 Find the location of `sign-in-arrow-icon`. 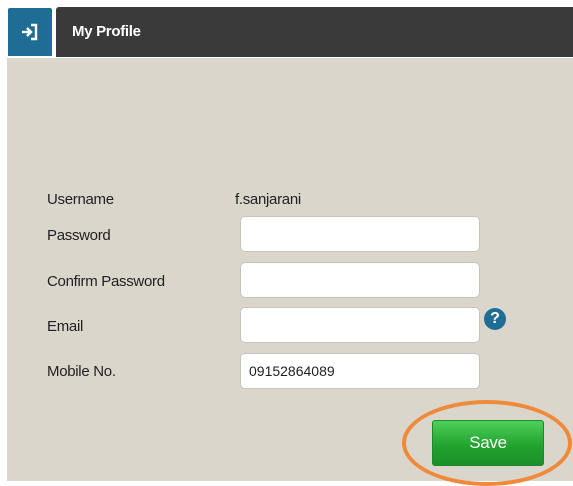

sign-in-arrow-icon is located at coordinates (30, 32).